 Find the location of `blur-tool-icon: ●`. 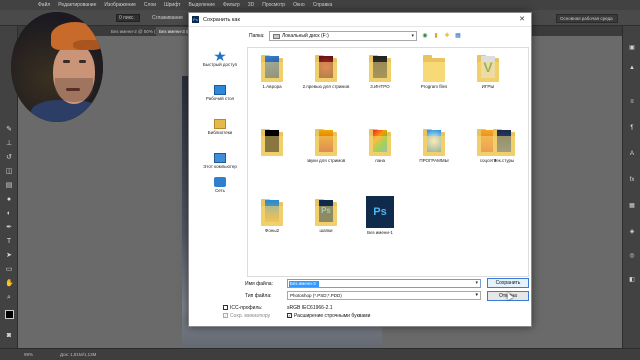

blur-tool-icon: ● is located at coordinates (9, 200).